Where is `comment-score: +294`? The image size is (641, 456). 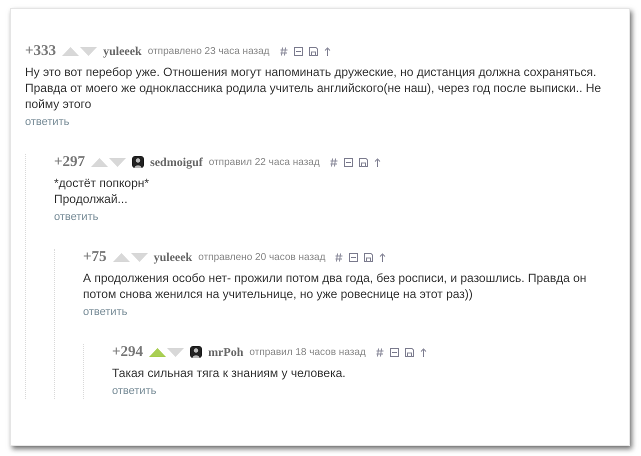 comment-score: +294 is located at coordinates (128, 352).